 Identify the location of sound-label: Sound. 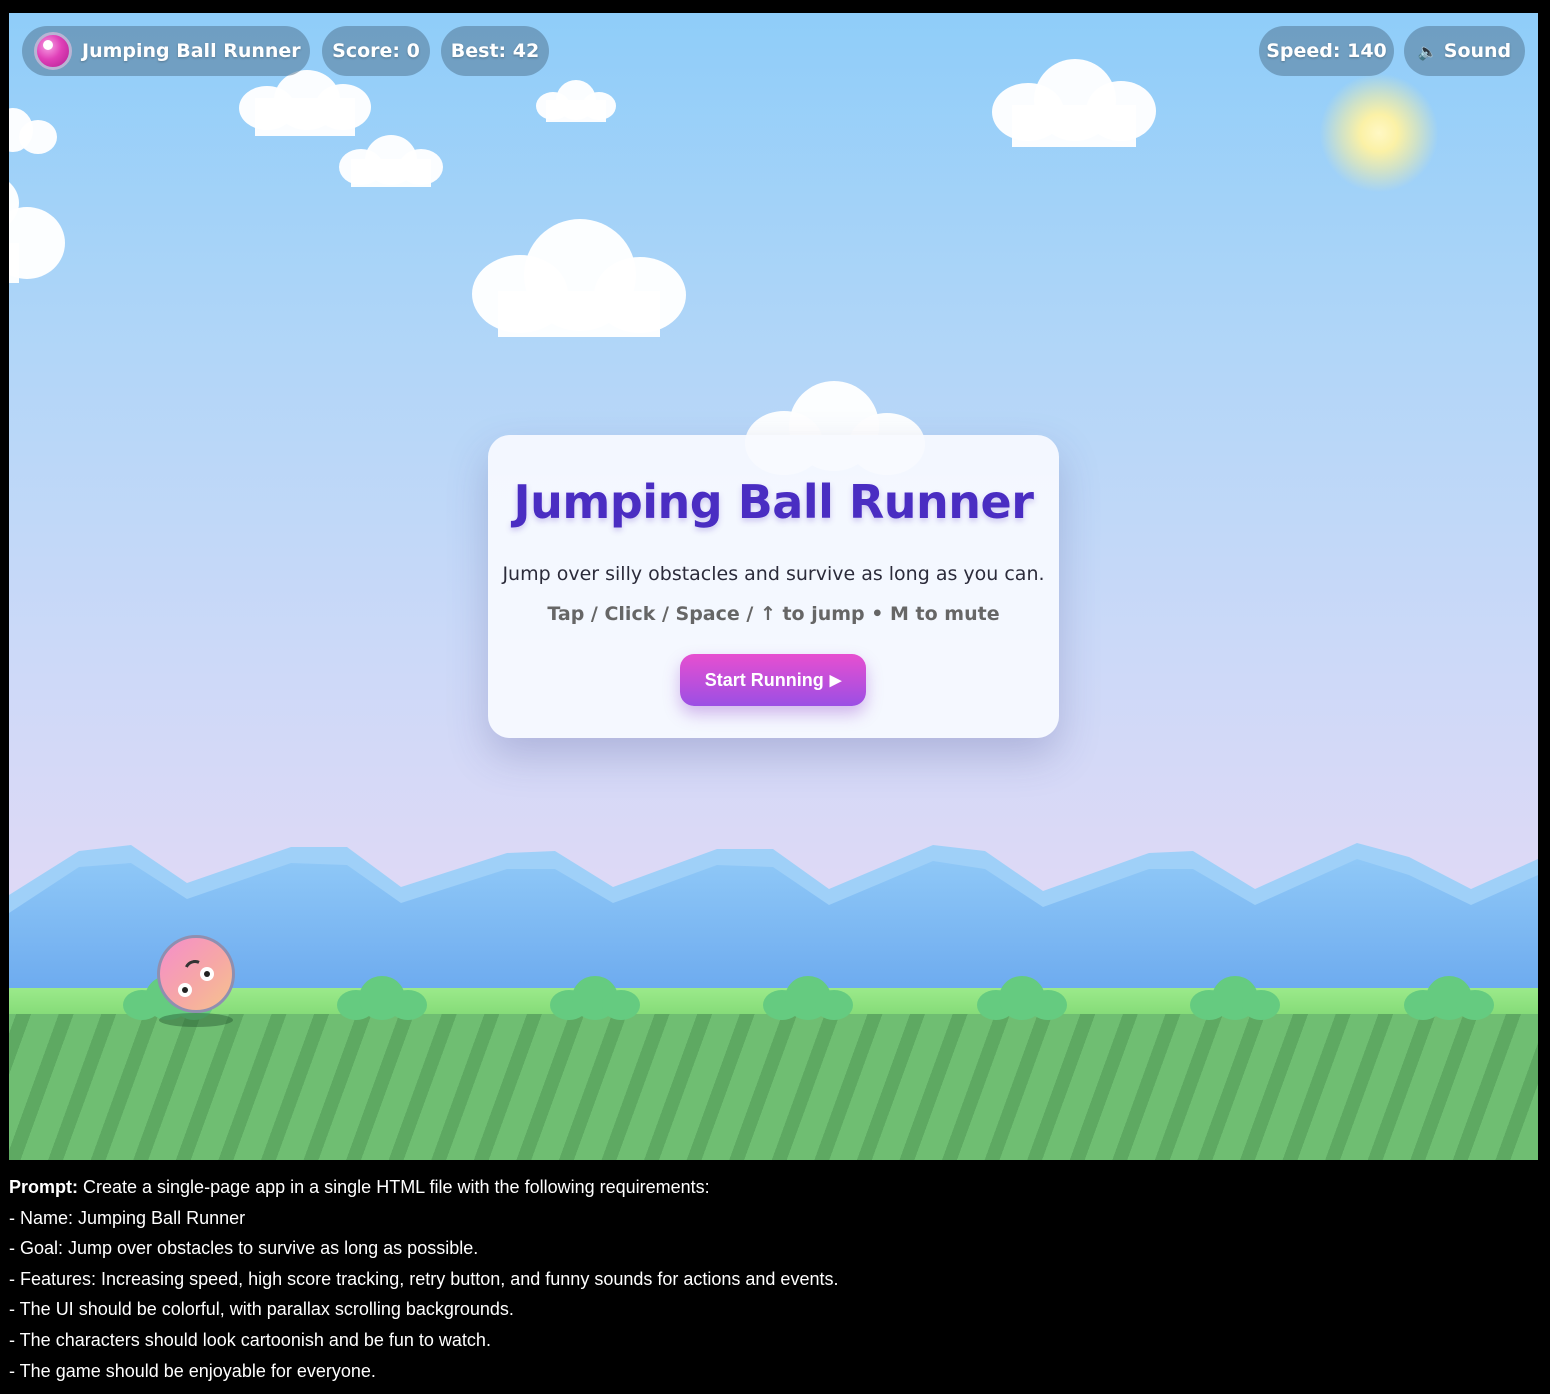
(1477, 51).